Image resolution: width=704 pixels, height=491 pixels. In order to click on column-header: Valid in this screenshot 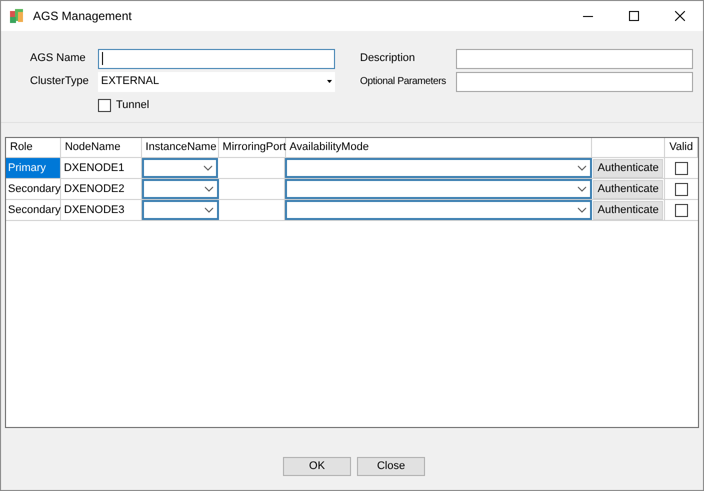, I will do `click(681, 148)`.